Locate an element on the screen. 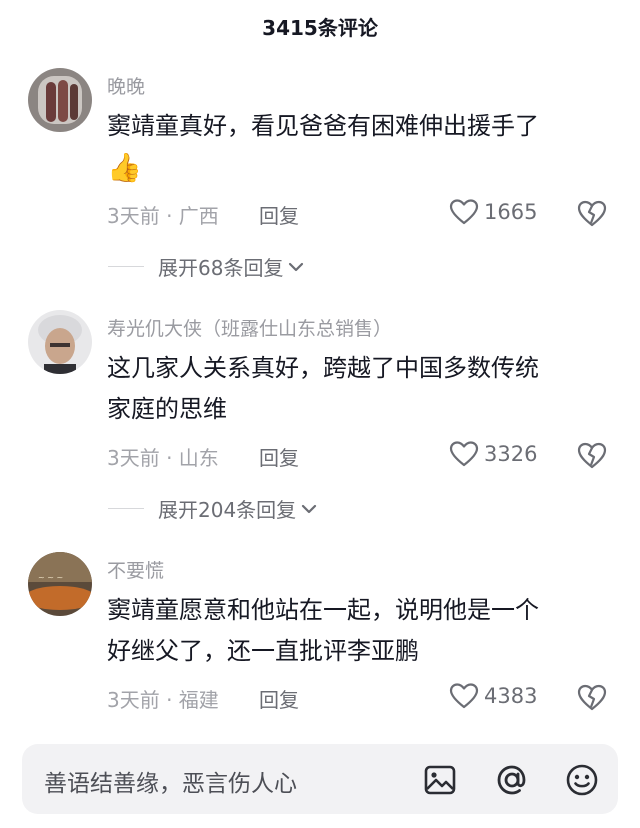  comment-time-location: 3天前 · 福建 is located at coordinates (163, 700).